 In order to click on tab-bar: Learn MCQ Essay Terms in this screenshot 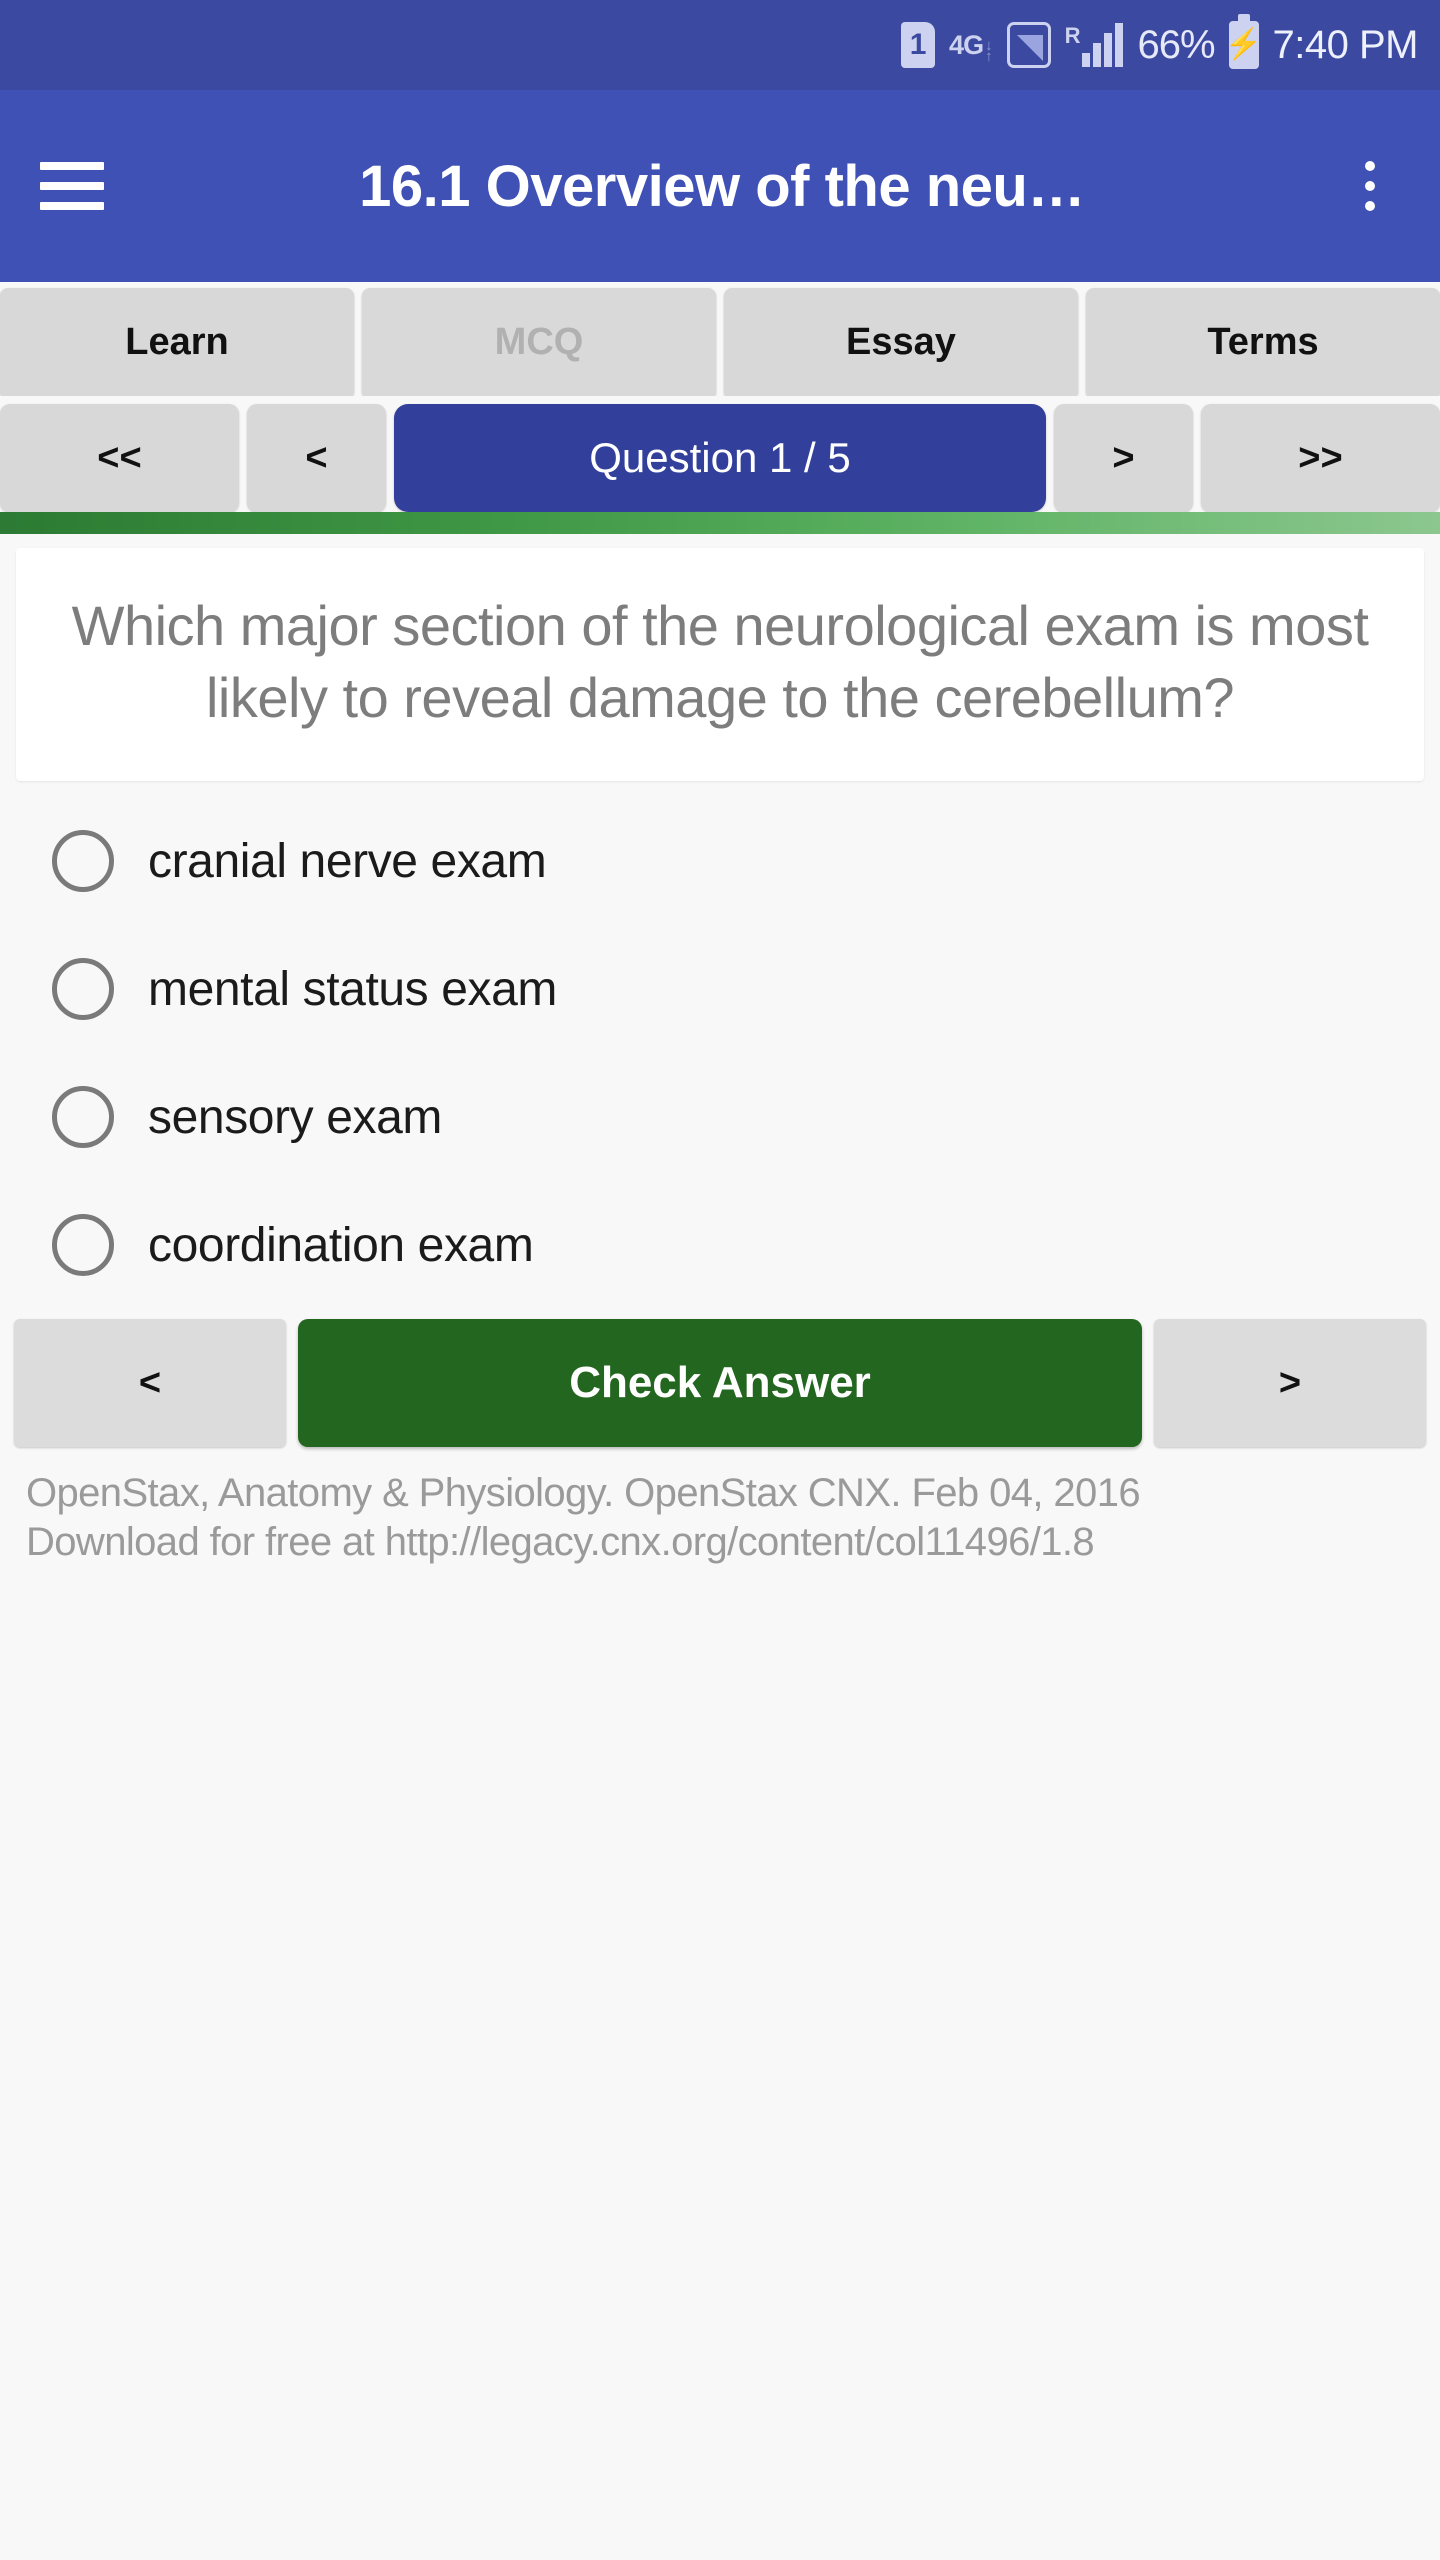, I will do `click(720, 339)`.